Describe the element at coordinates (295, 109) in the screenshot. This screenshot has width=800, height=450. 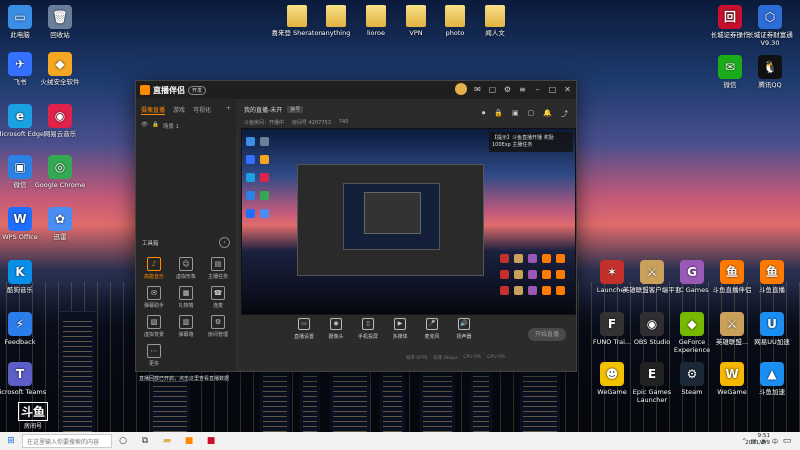
I see `switch-account-button: 换号` at that location.